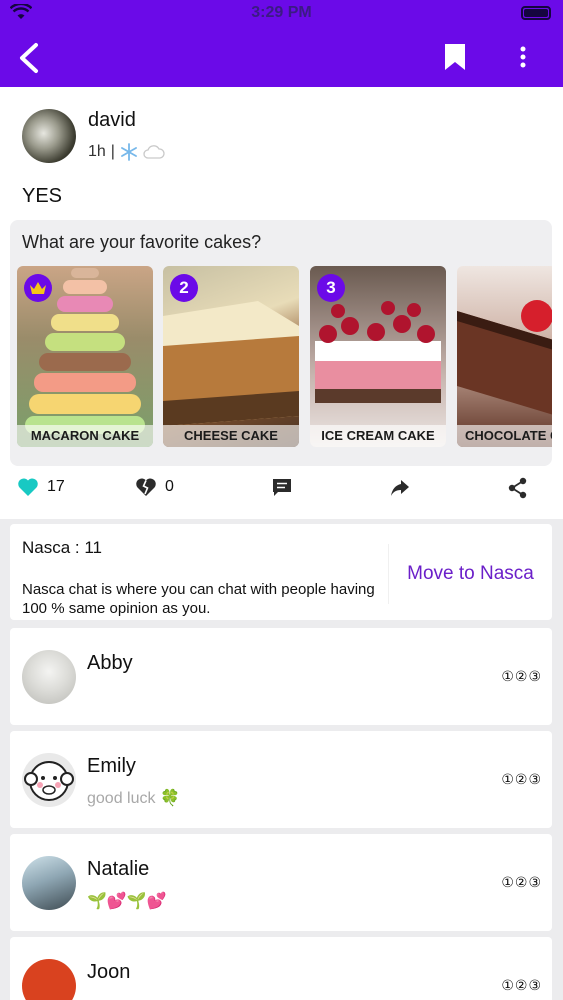  Describe the element at coordinates (41, 487) in the screenshot. I see `like-button: 17` at that location.